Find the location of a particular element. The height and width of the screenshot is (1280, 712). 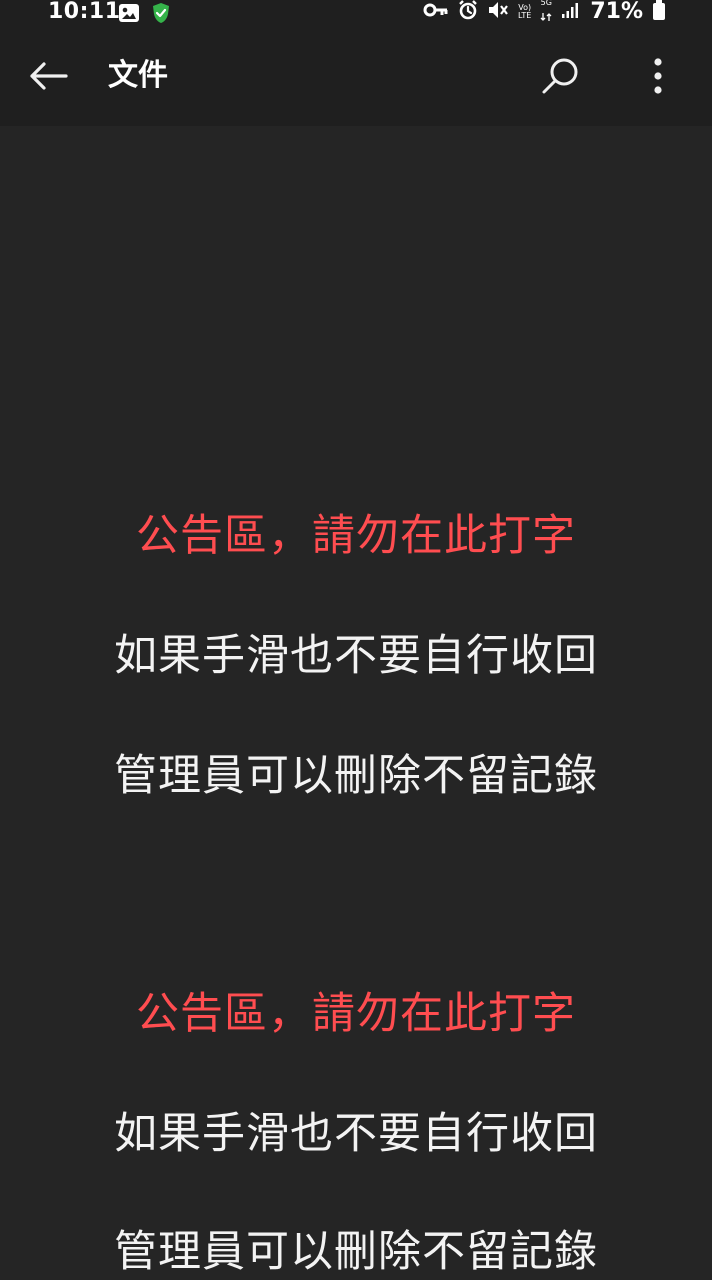

status-right: Vo) LTE 5G 71% is located at coordinates (544, 12).